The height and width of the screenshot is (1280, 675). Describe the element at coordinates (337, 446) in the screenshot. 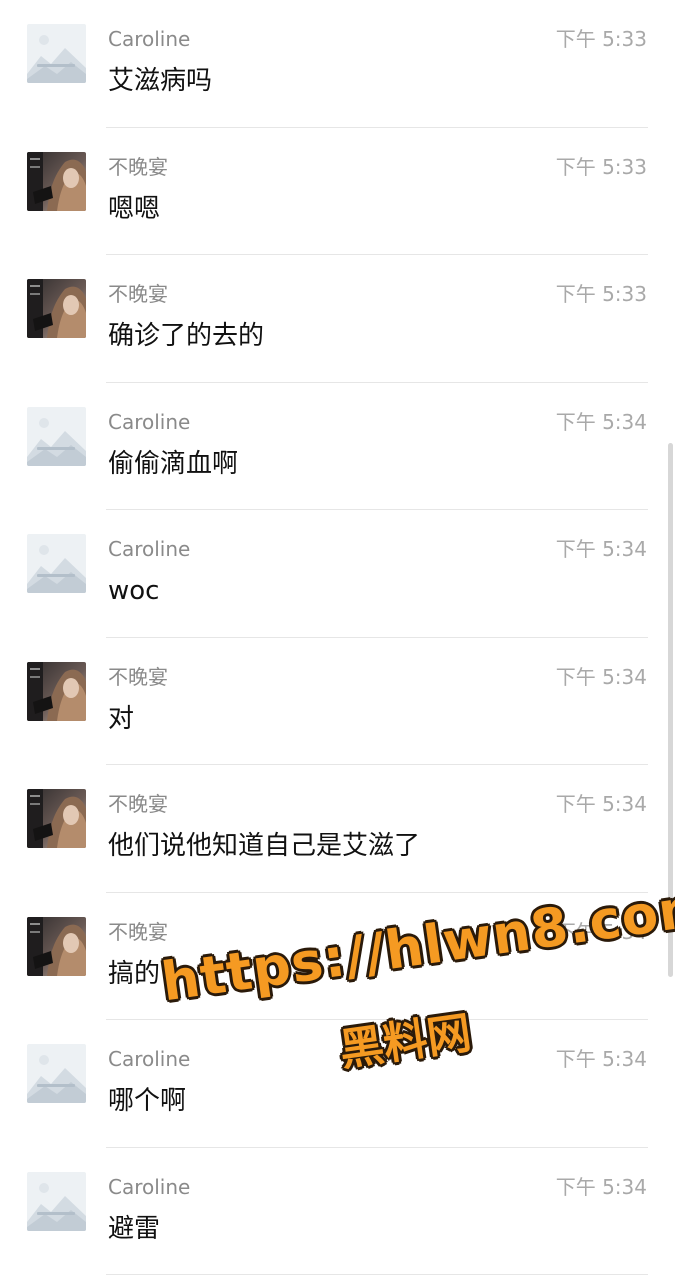

I see `chat-message-row: Caroline 下午 5:34 偷偷滴血啊` at that location.